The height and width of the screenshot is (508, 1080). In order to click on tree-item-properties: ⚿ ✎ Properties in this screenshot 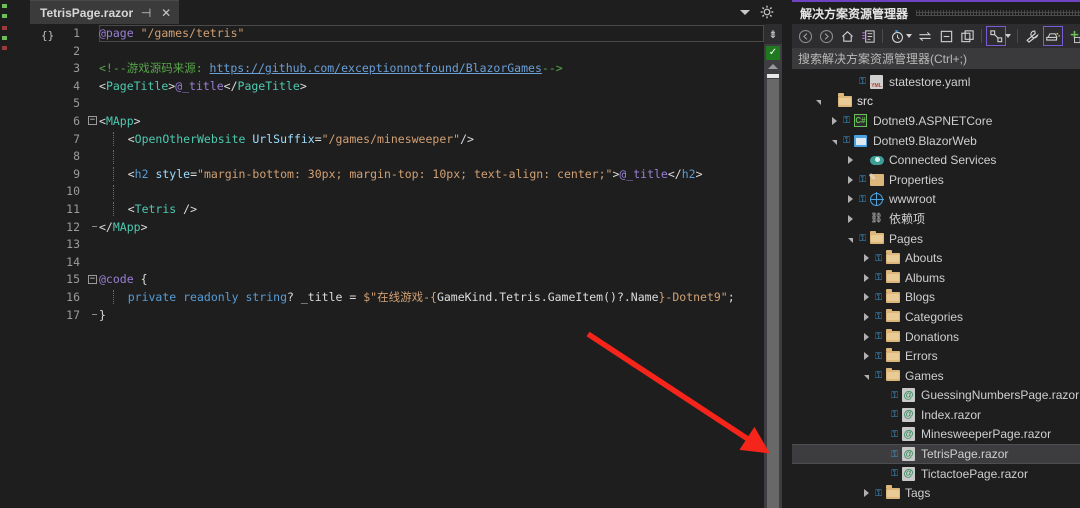, I will do `click(936, 180)`.